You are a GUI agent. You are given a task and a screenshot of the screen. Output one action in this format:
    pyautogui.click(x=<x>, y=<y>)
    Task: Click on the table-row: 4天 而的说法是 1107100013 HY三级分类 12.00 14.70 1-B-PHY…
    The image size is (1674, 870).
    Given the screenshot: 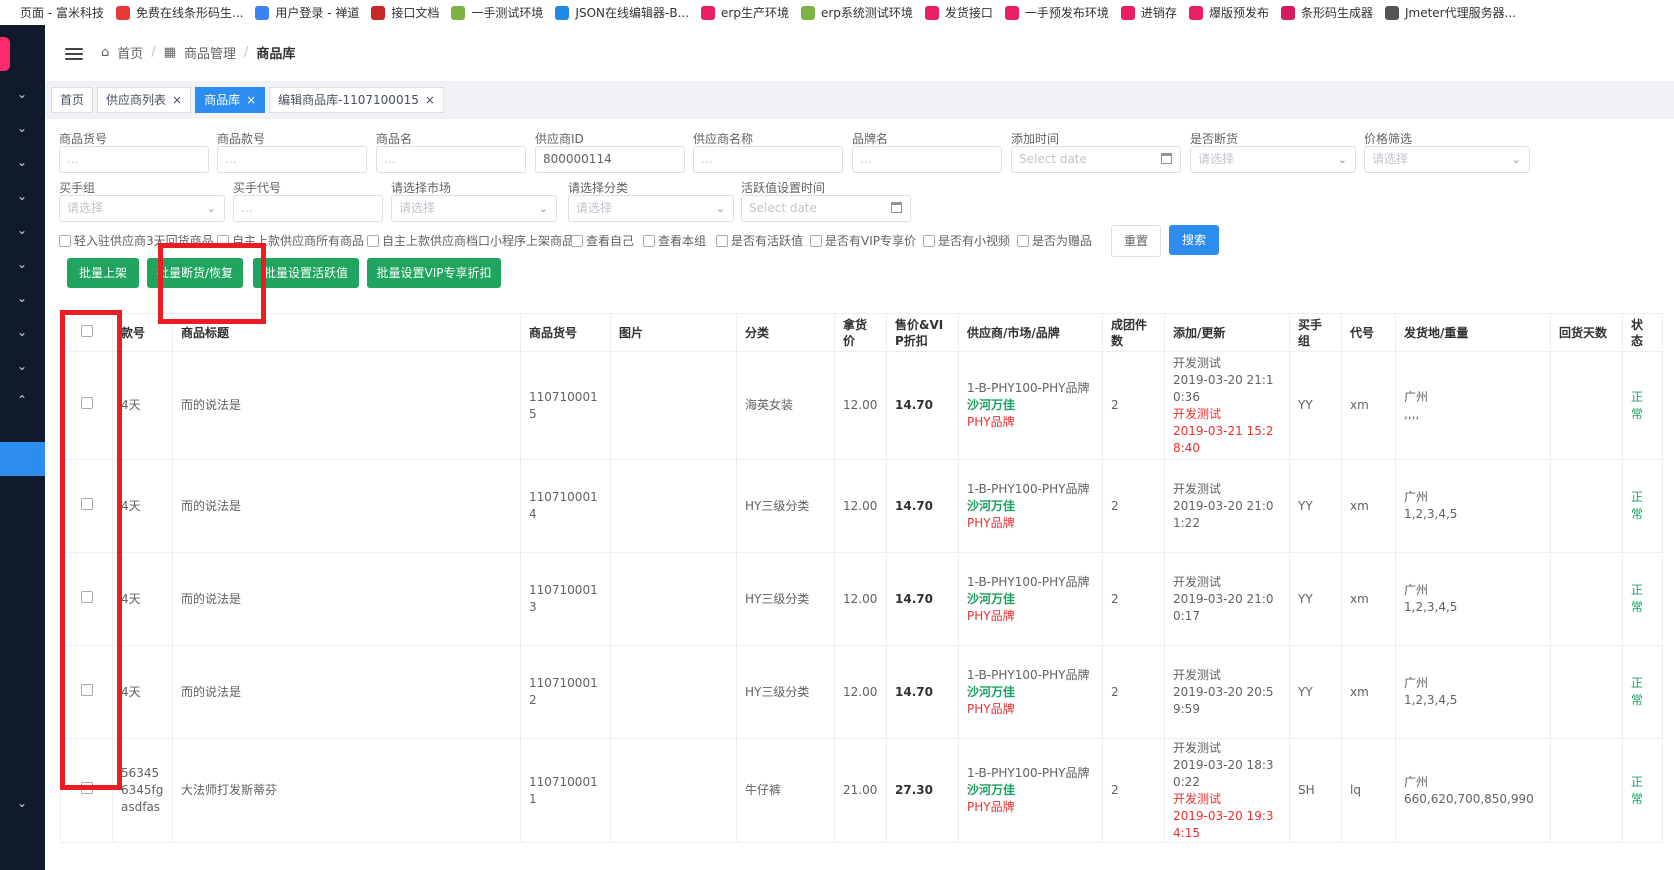 What is the action you would take?
    pyautogui.click(x=861, y=599)
    